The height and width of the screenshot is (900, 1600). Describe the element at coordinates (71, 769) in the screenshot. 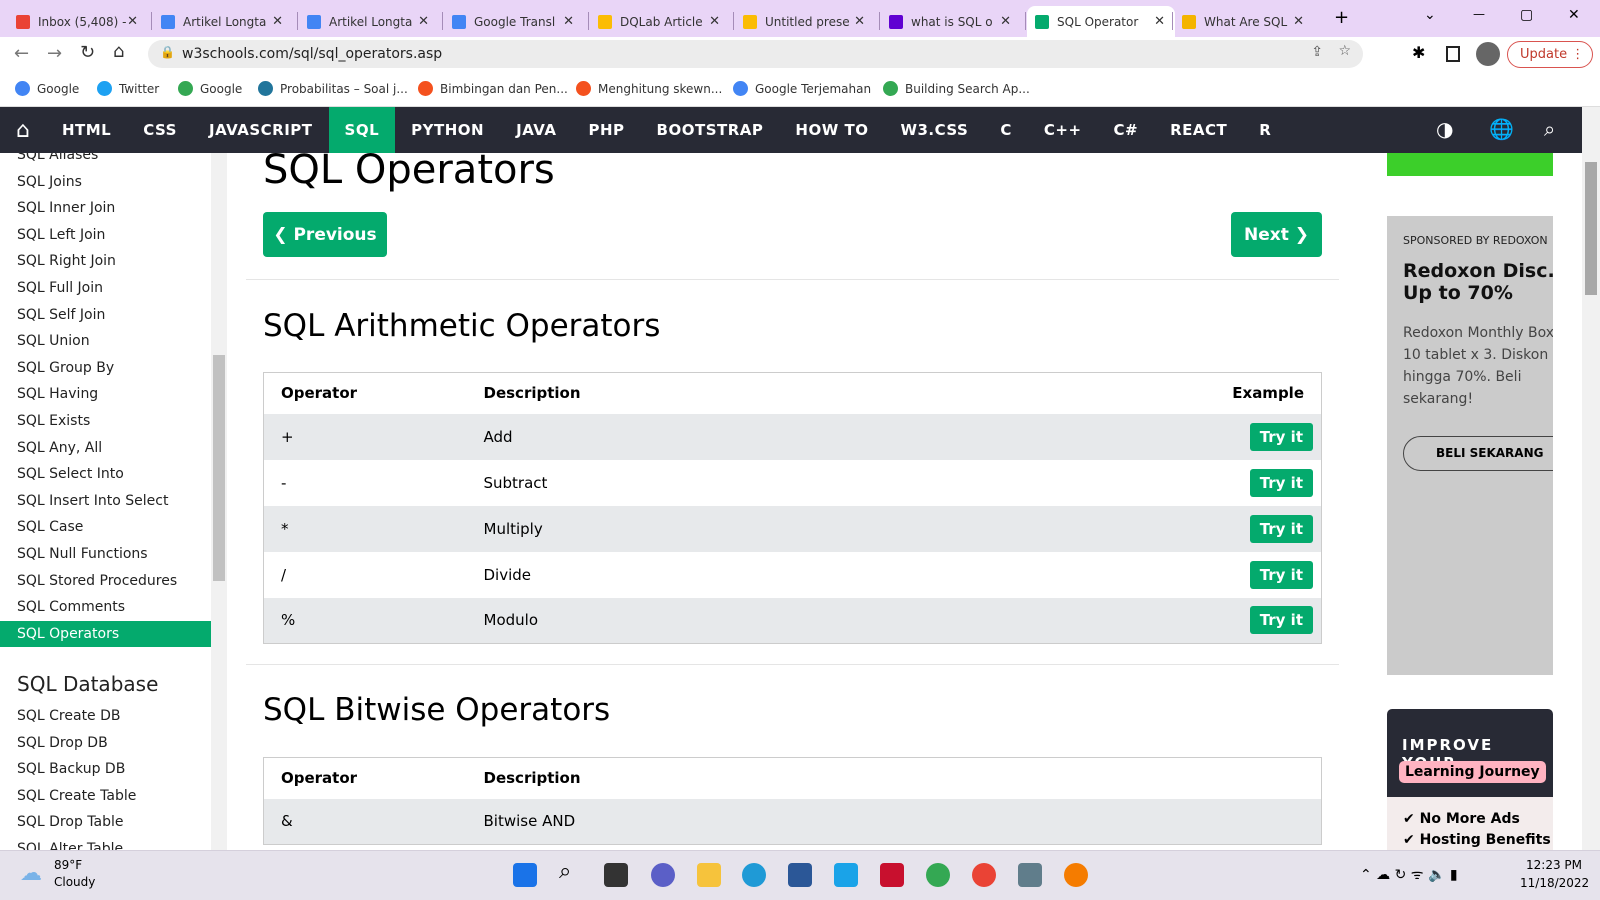

I see `sidebar-item: SQL Backup DB` at that location.